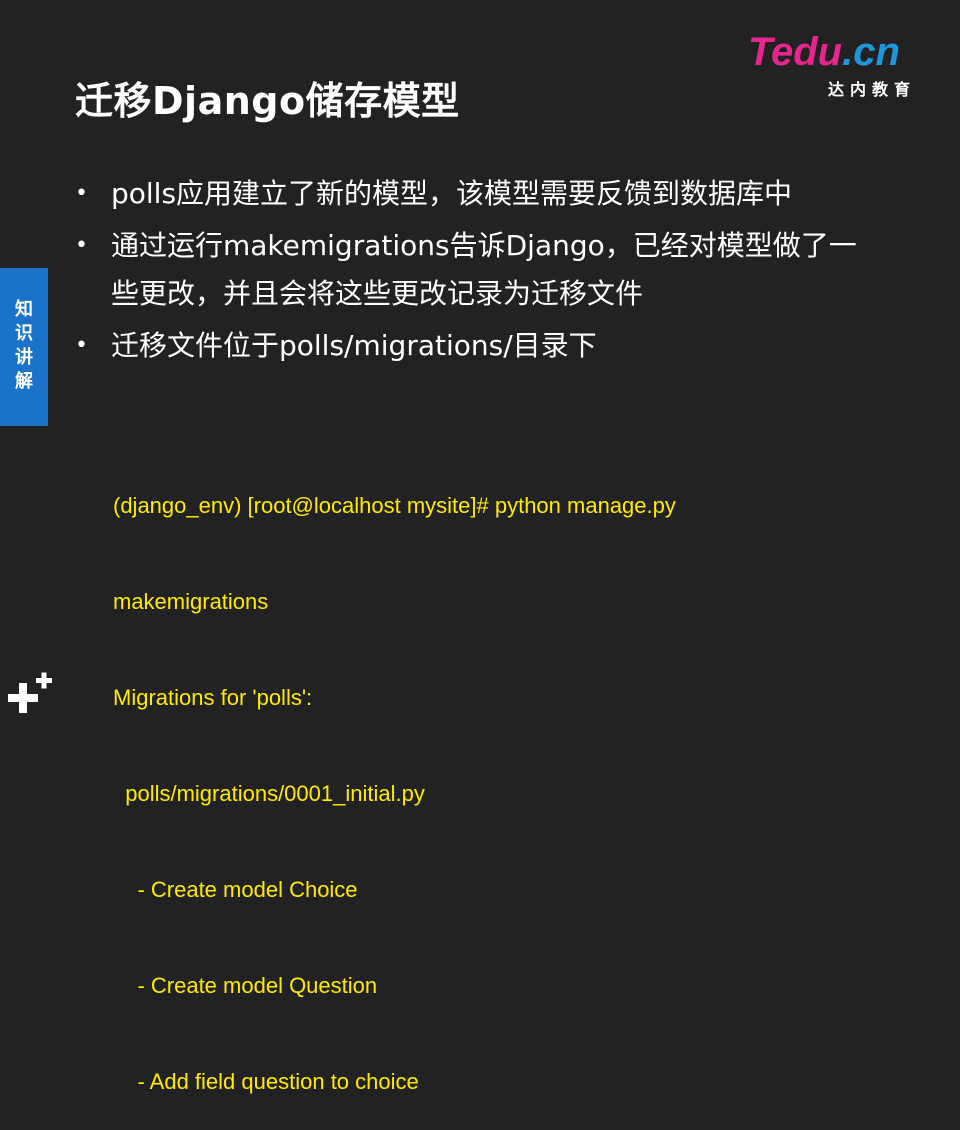 This screenshot has height=1130, width=960. What do you see at coordinates (269, 793) in the screenshot?
I see `code-line: polls/migrations/0001_initial.py` at bounding box center [269, 793].